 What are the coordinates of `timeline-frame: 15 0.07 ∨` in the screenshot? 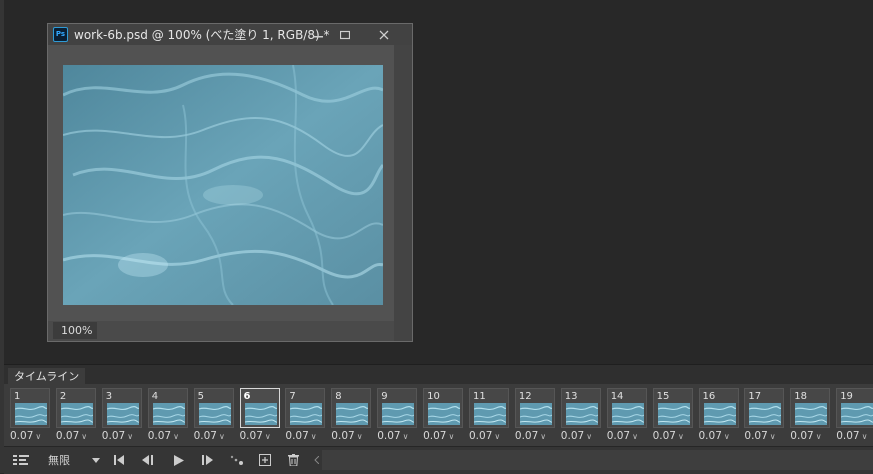 It's located at (672, 416).